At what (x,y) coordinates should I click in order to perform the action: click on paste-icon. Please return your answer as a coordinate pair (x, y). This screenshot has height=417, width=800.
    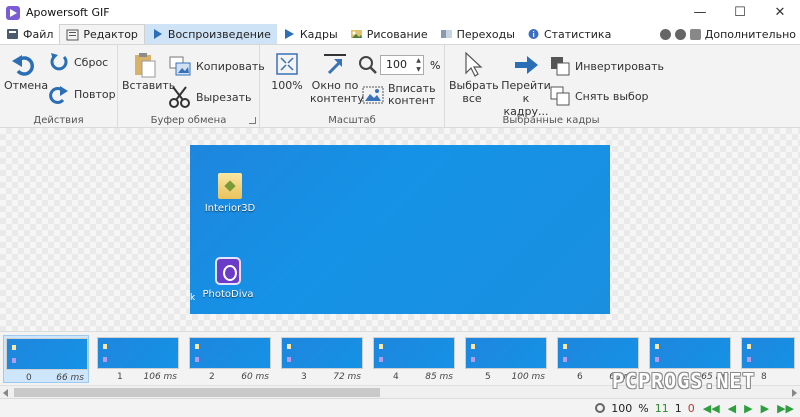
    Looking at the image, I should click on (145, 65).